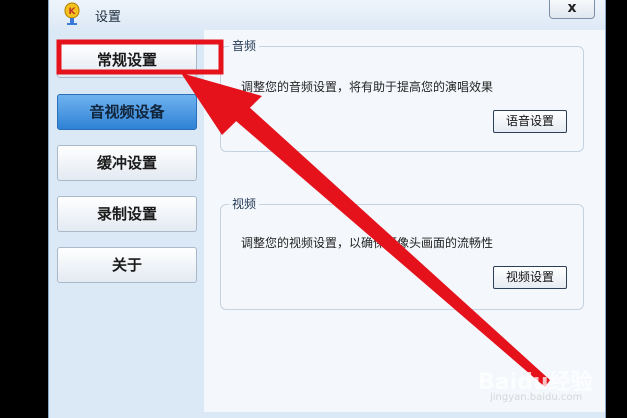 The width and height of the screenshot is (627, 418). Describe the element at coordinates (244, 45) in the screenshot. I see `audio-group-title: 音频` at that location.